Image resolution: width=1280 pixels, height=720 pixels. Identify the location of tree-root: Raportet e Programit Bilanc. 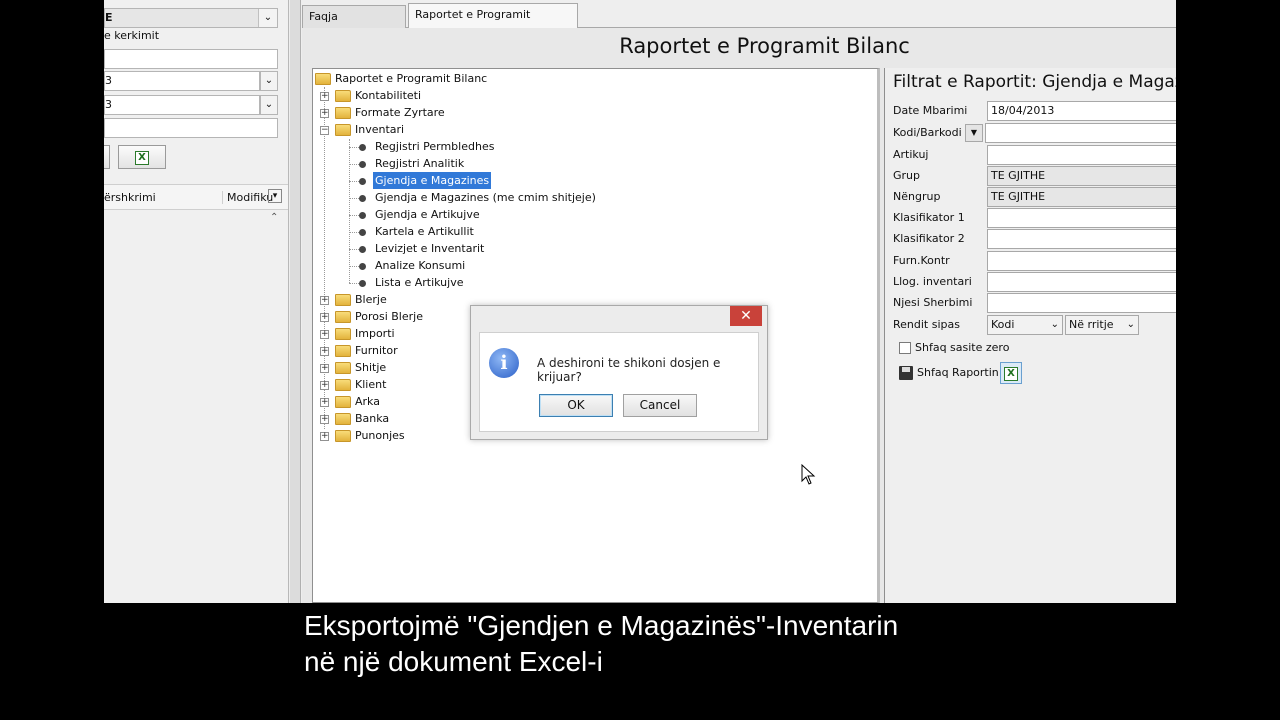
(411, 78).